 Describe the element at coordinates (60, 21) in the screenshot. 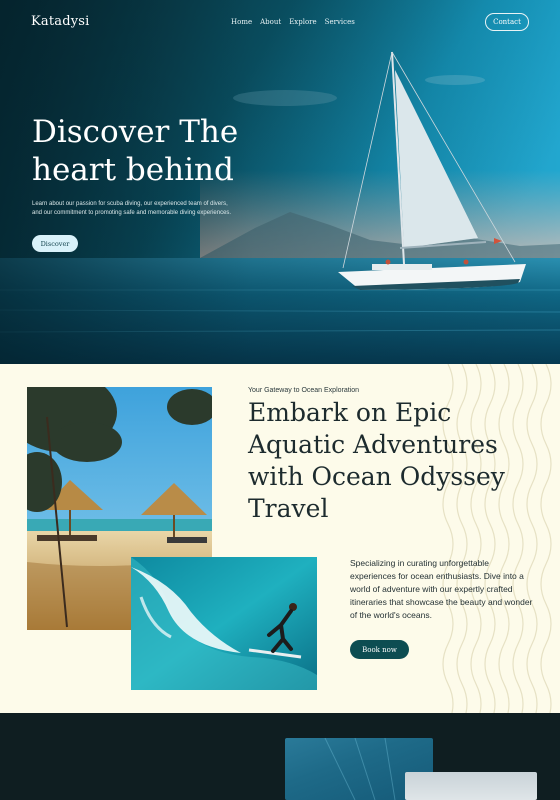

I see `logo: Katadysi` at that location.